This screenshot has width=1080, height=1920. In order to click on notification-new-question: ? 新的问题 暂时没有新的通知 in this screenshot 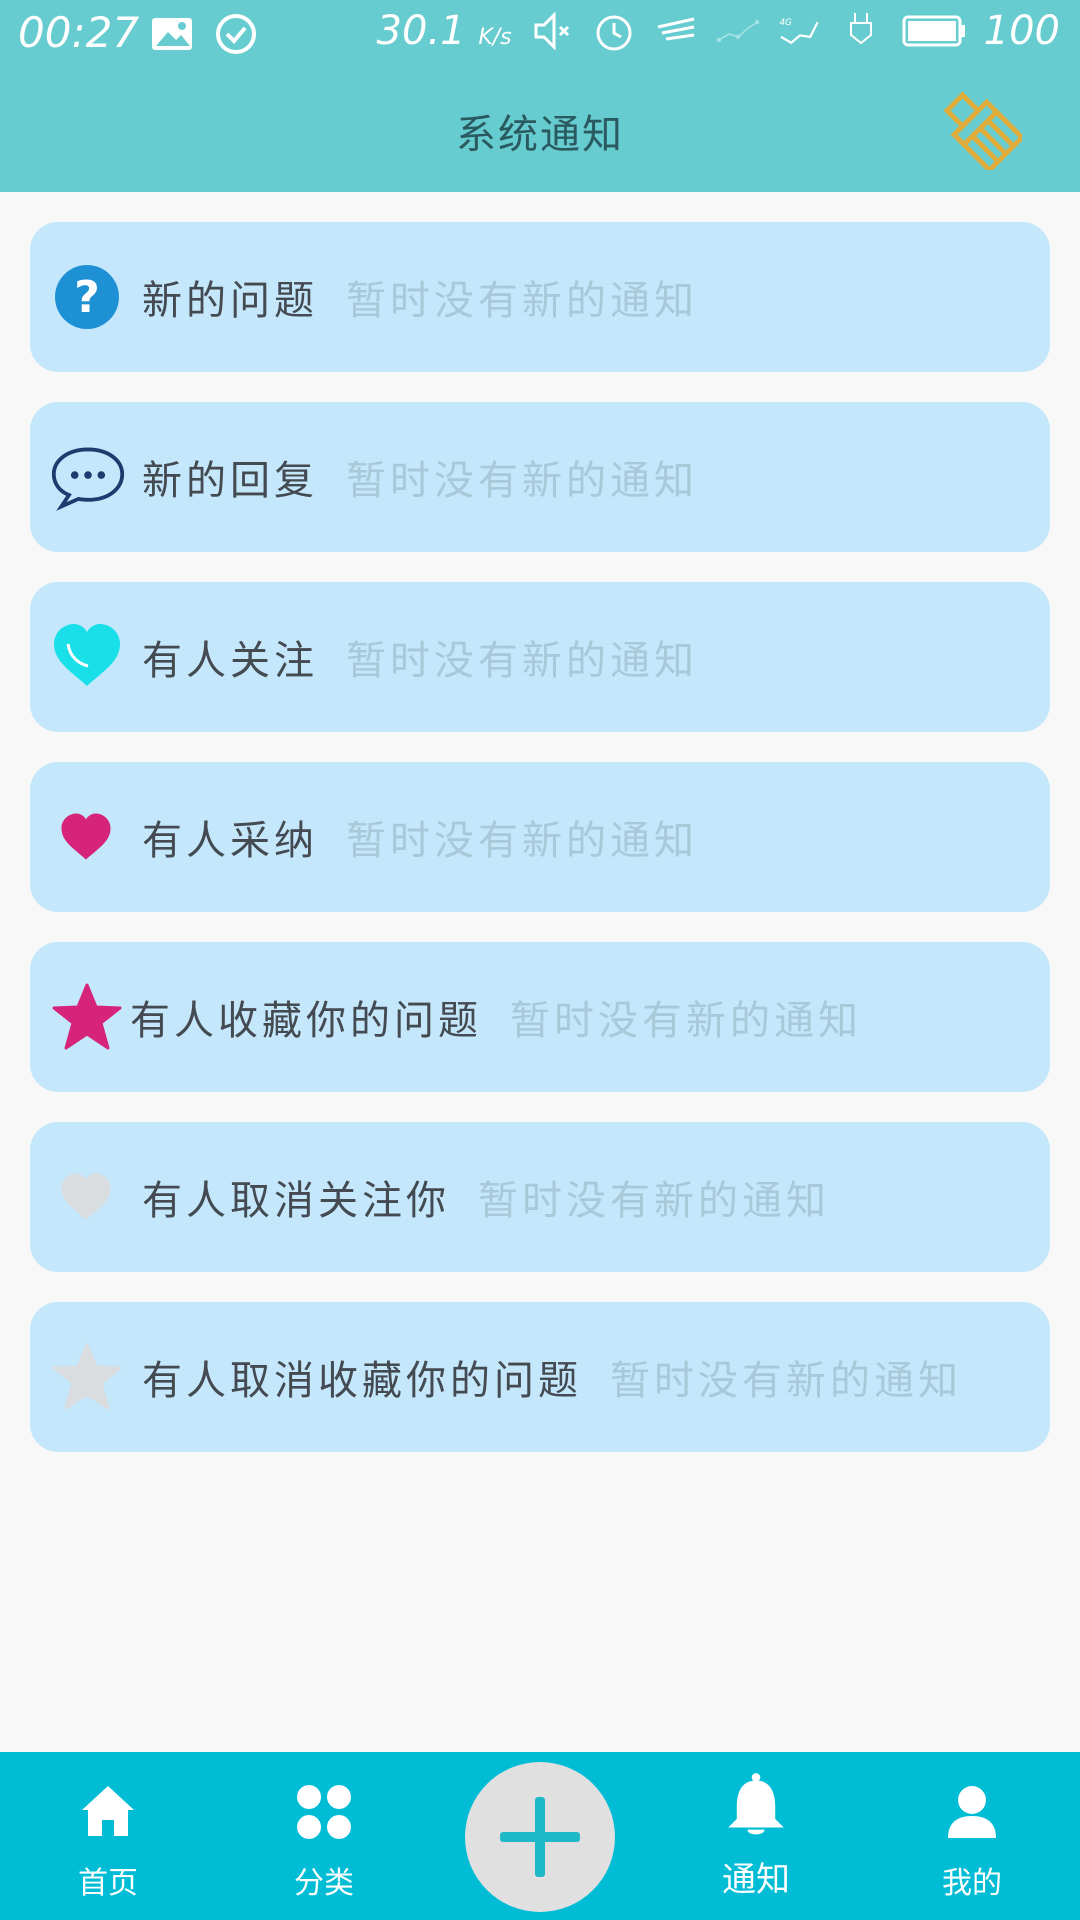, I will do `click(540, 297)`.